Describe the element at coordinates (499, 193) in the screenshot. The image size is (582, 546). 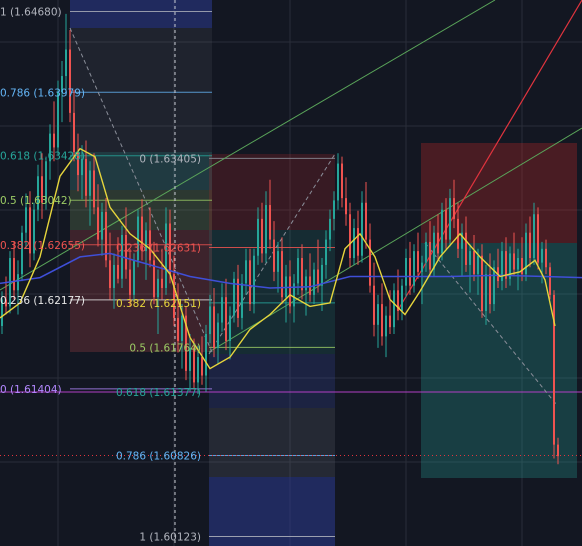
I see `position-stop-zone` at that location.